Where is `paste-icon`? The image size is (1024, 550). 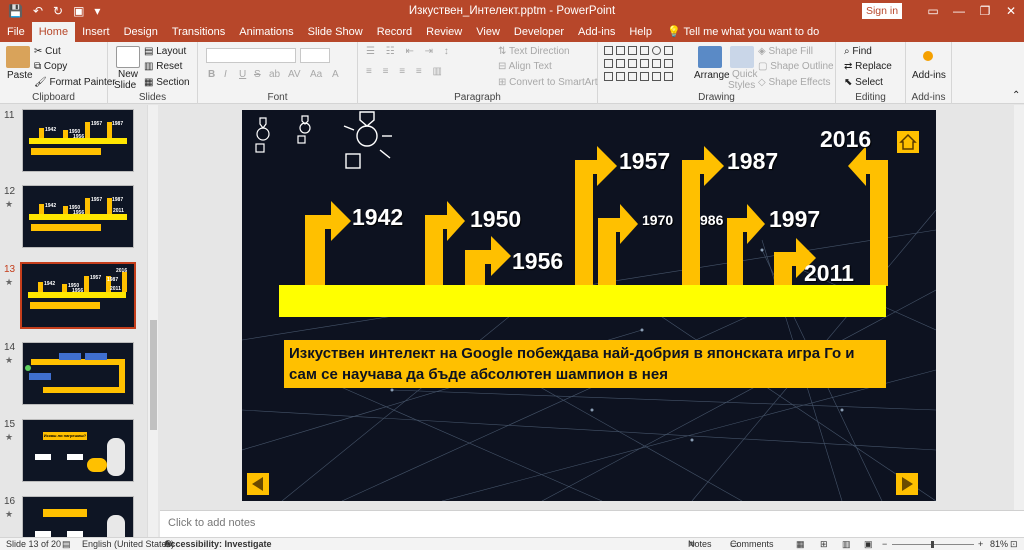 paste-icon is located at coordinates (18, 57).